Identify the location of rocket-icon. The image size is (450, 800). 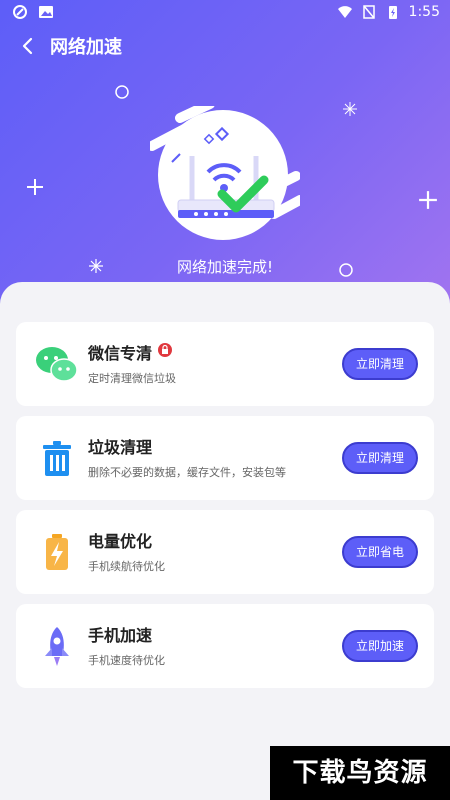
(57, 646).